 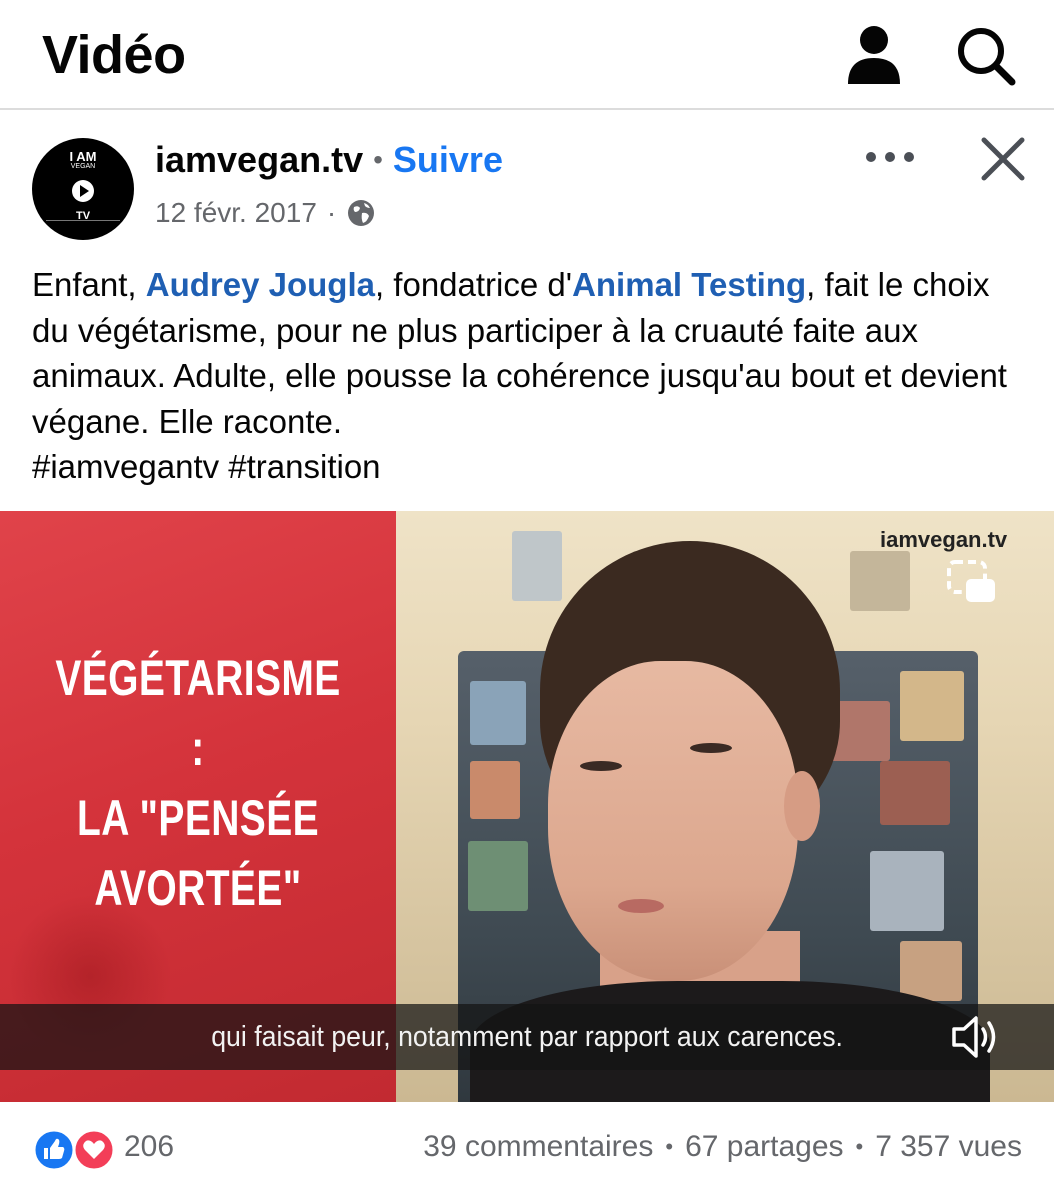 What do you see at coordinates (986, 56) in the screenshot?
I see `search-icon` at bounding box center [986, 56].